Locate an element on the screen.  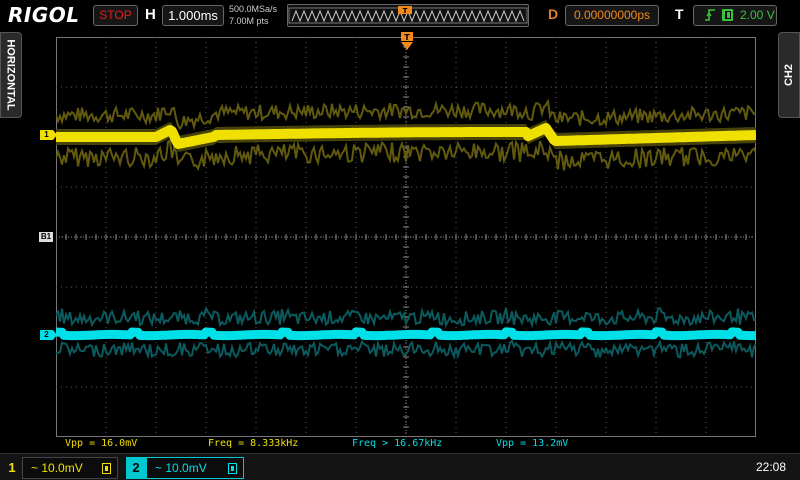
ch2-tab-label: CH2 is located at coordinates (789, 75).